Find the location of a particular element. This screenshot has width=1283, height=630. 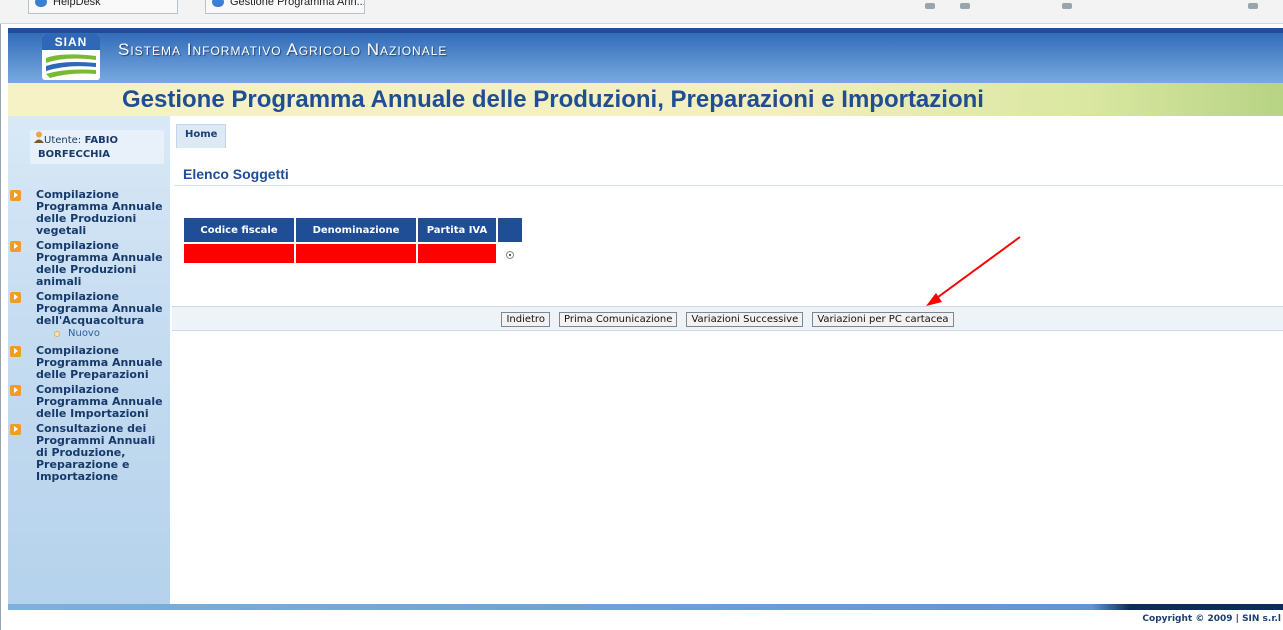

cell-denominazione-redacted is located at coordinates (356, 253).